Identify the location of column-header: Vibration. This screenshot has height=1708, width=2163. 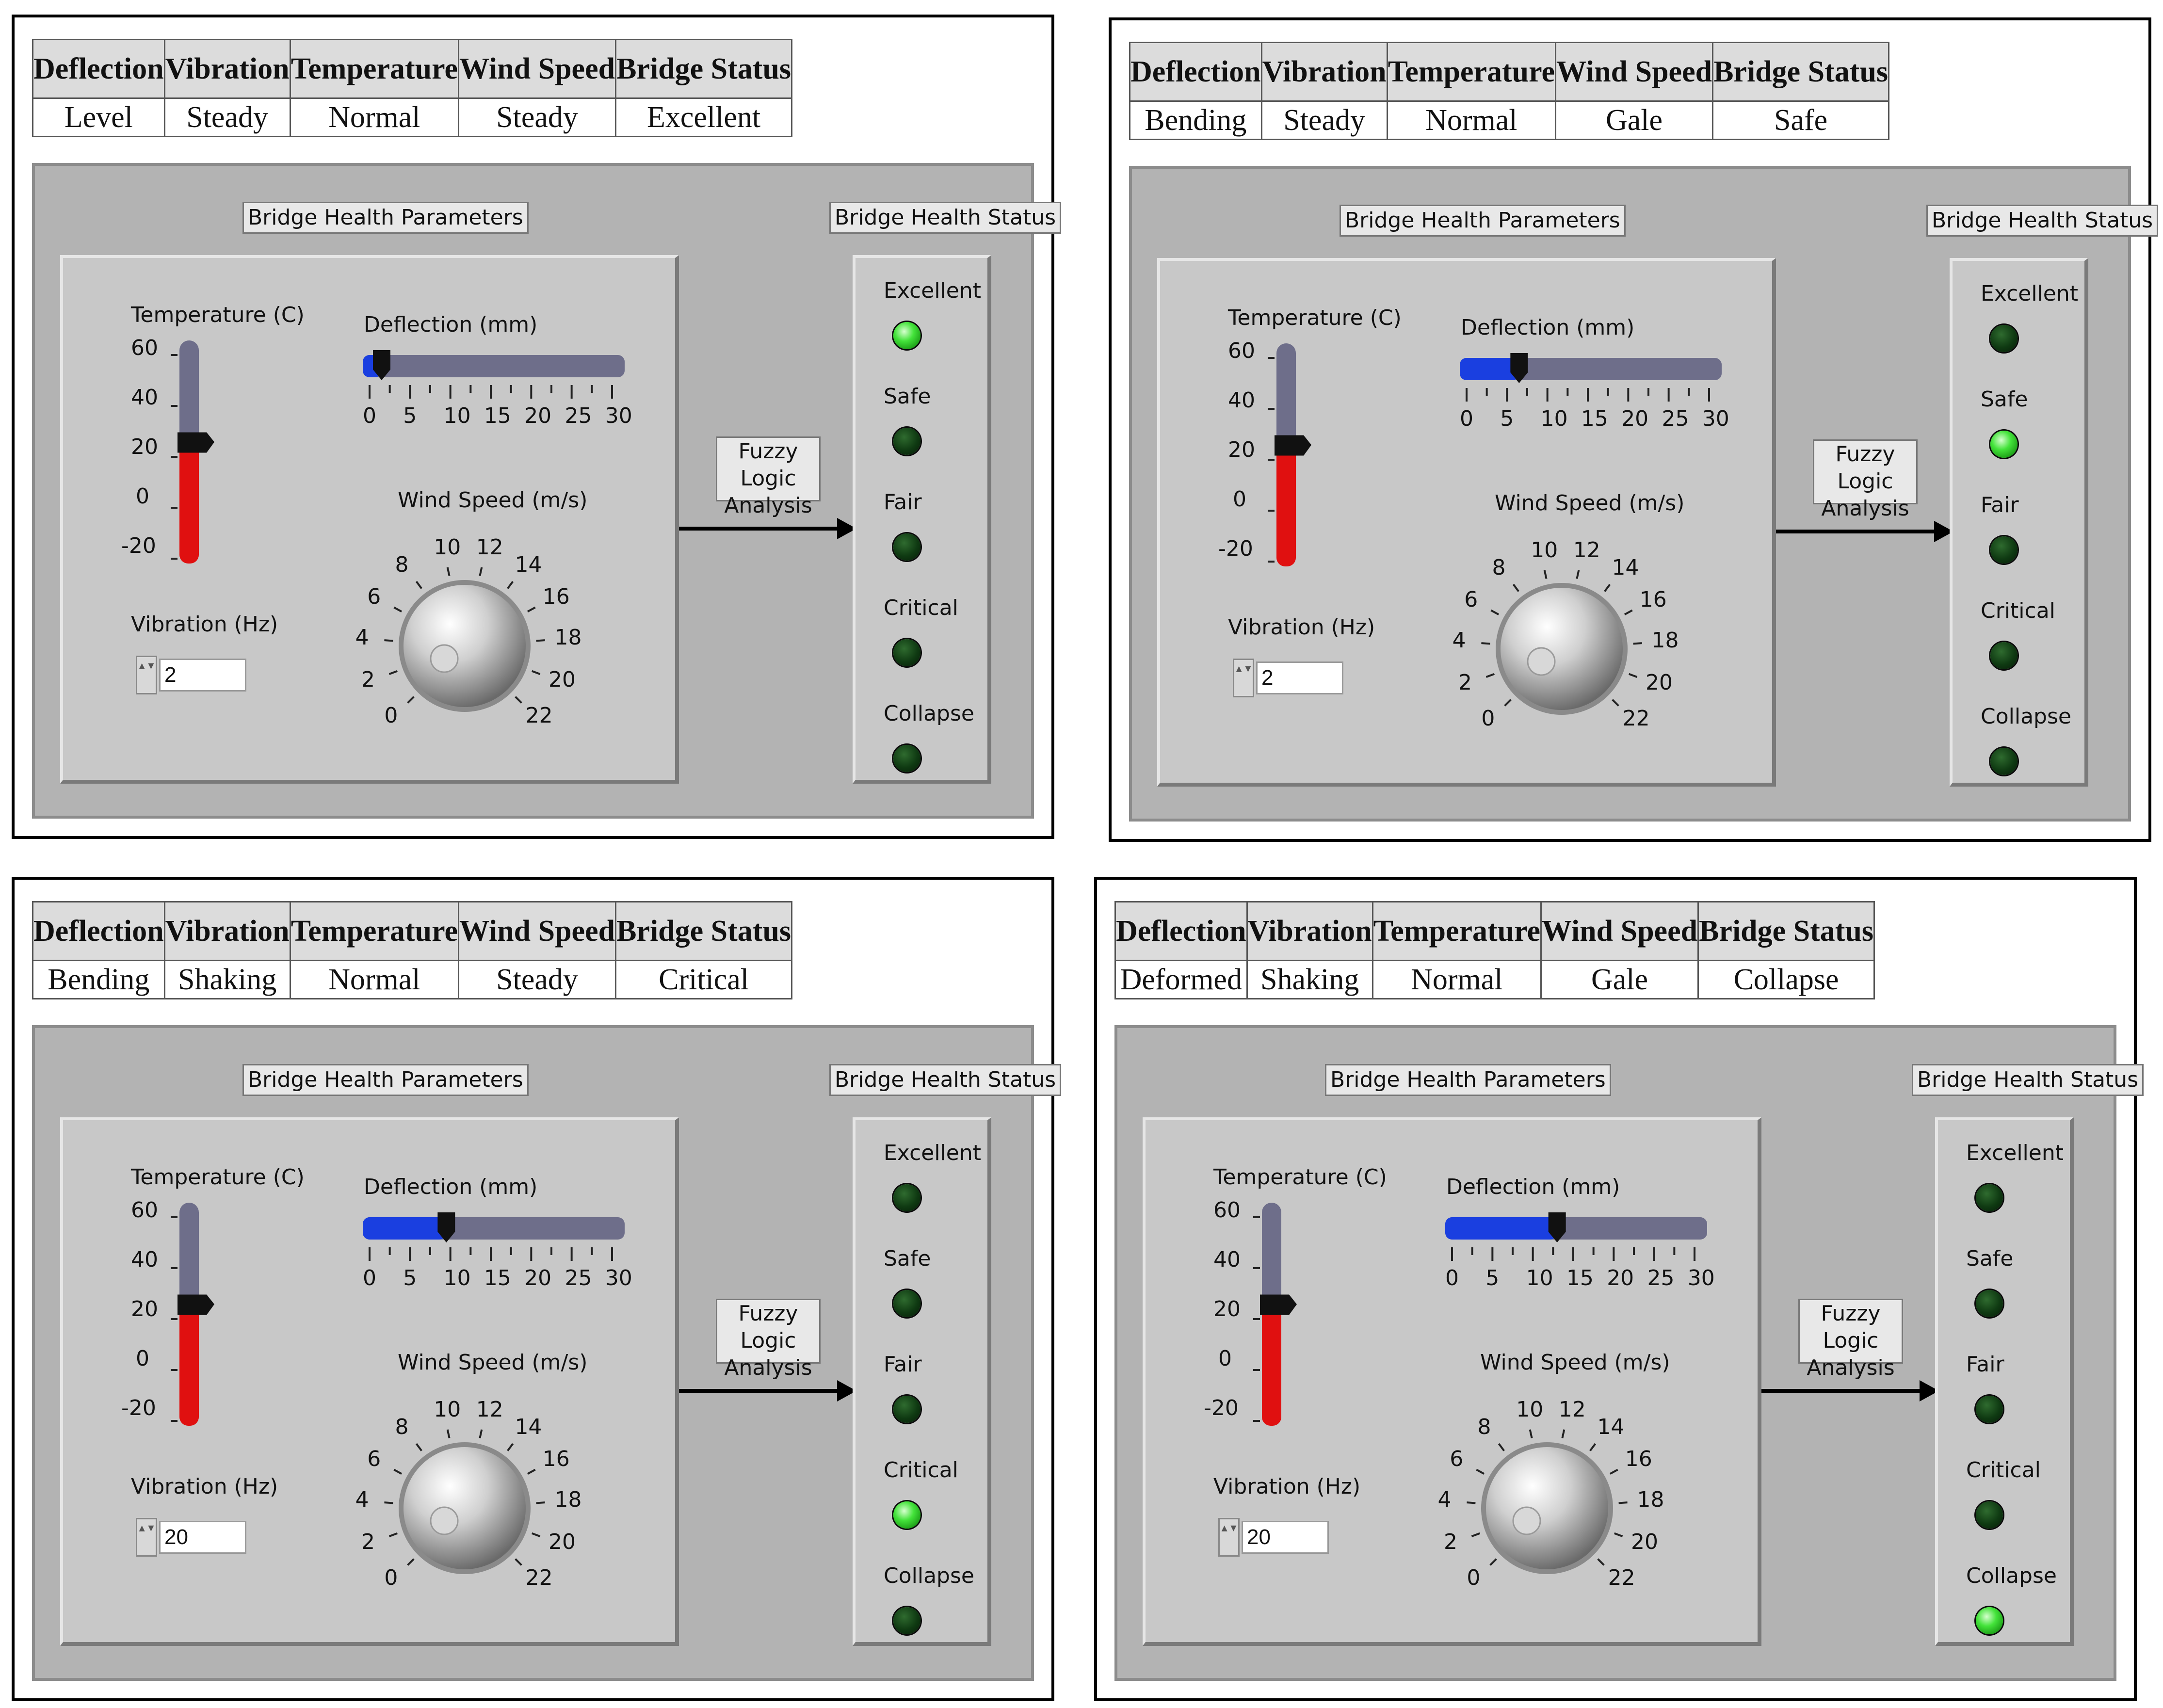
(1324, 72).